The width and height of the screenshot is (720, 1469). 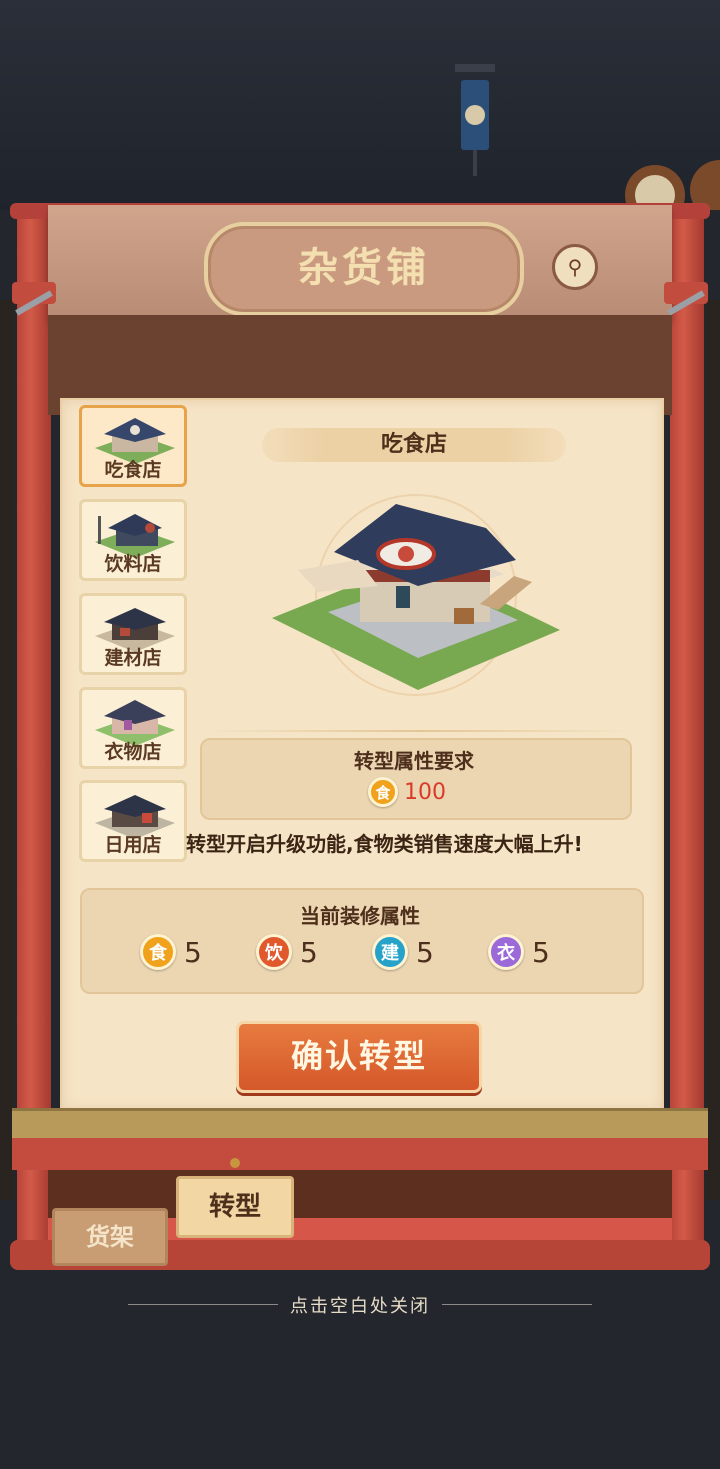 What do you see at coordinates (7, 750) in the screenshot?
I see `background-left-edge` at bounding box center [7, 750].